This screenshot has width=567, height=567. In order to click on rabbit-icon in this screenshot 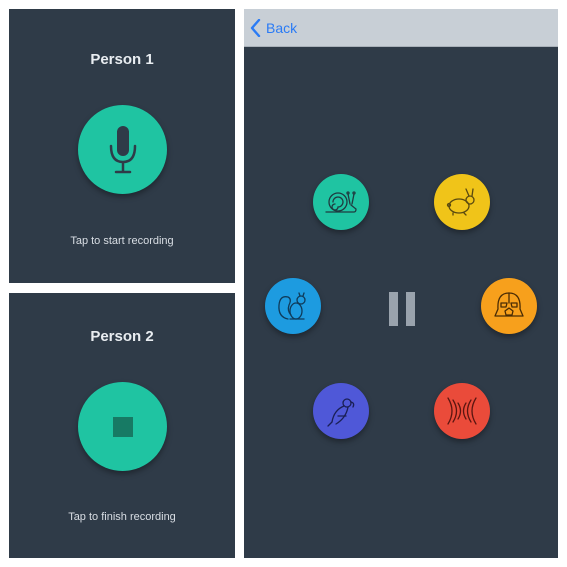, I will do `click(460, 202)`.